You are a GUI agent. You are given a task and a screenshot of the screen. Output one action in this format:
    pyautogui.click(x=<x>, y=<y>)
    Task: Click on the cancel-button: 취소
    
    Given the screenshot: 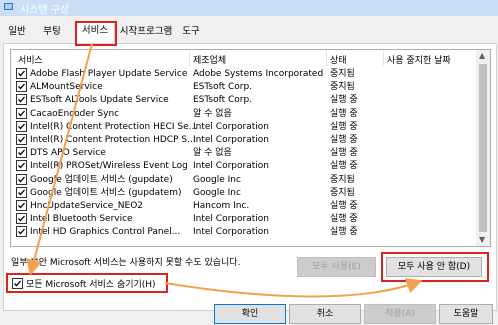 What is the action you would take?
    pyautogui.click(x=325, y=314)
    